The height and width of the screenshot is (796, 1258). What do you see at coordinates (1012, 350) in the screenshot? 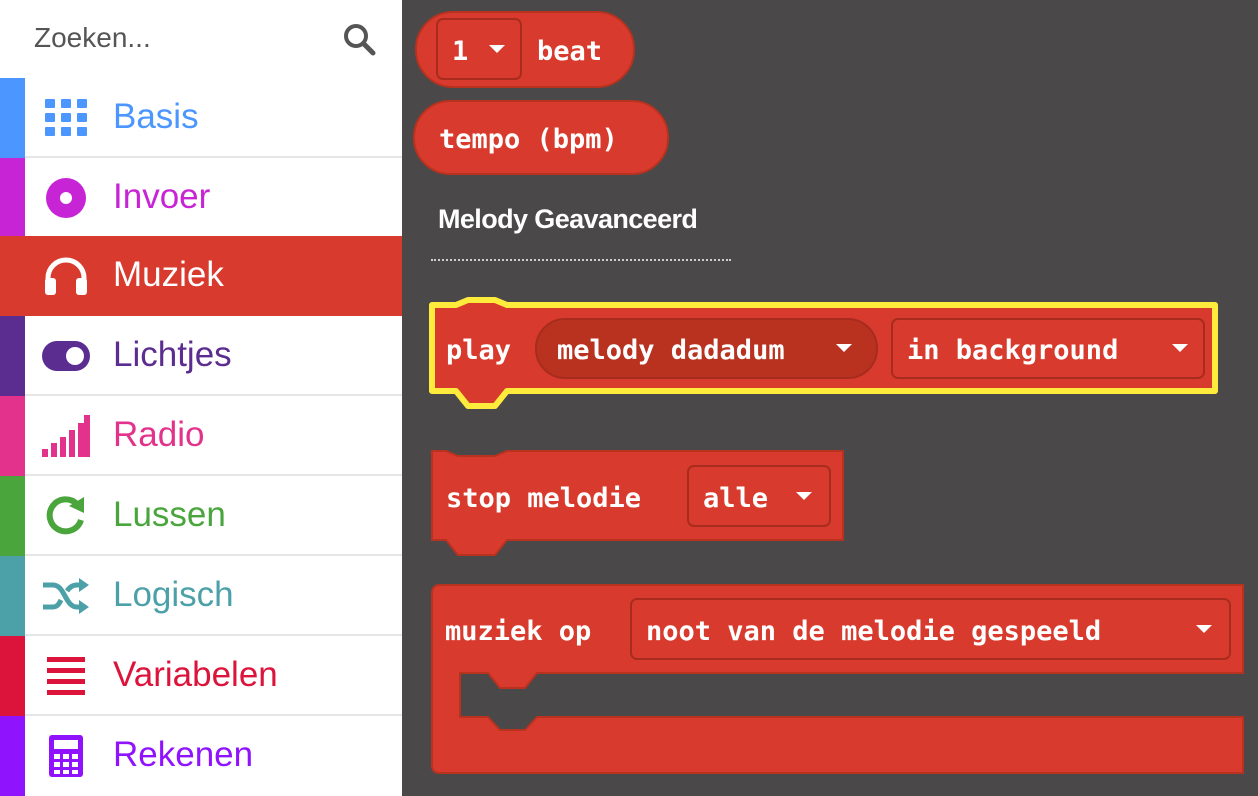
I see `mode-text: in background` at bounding box center [1012, 350].